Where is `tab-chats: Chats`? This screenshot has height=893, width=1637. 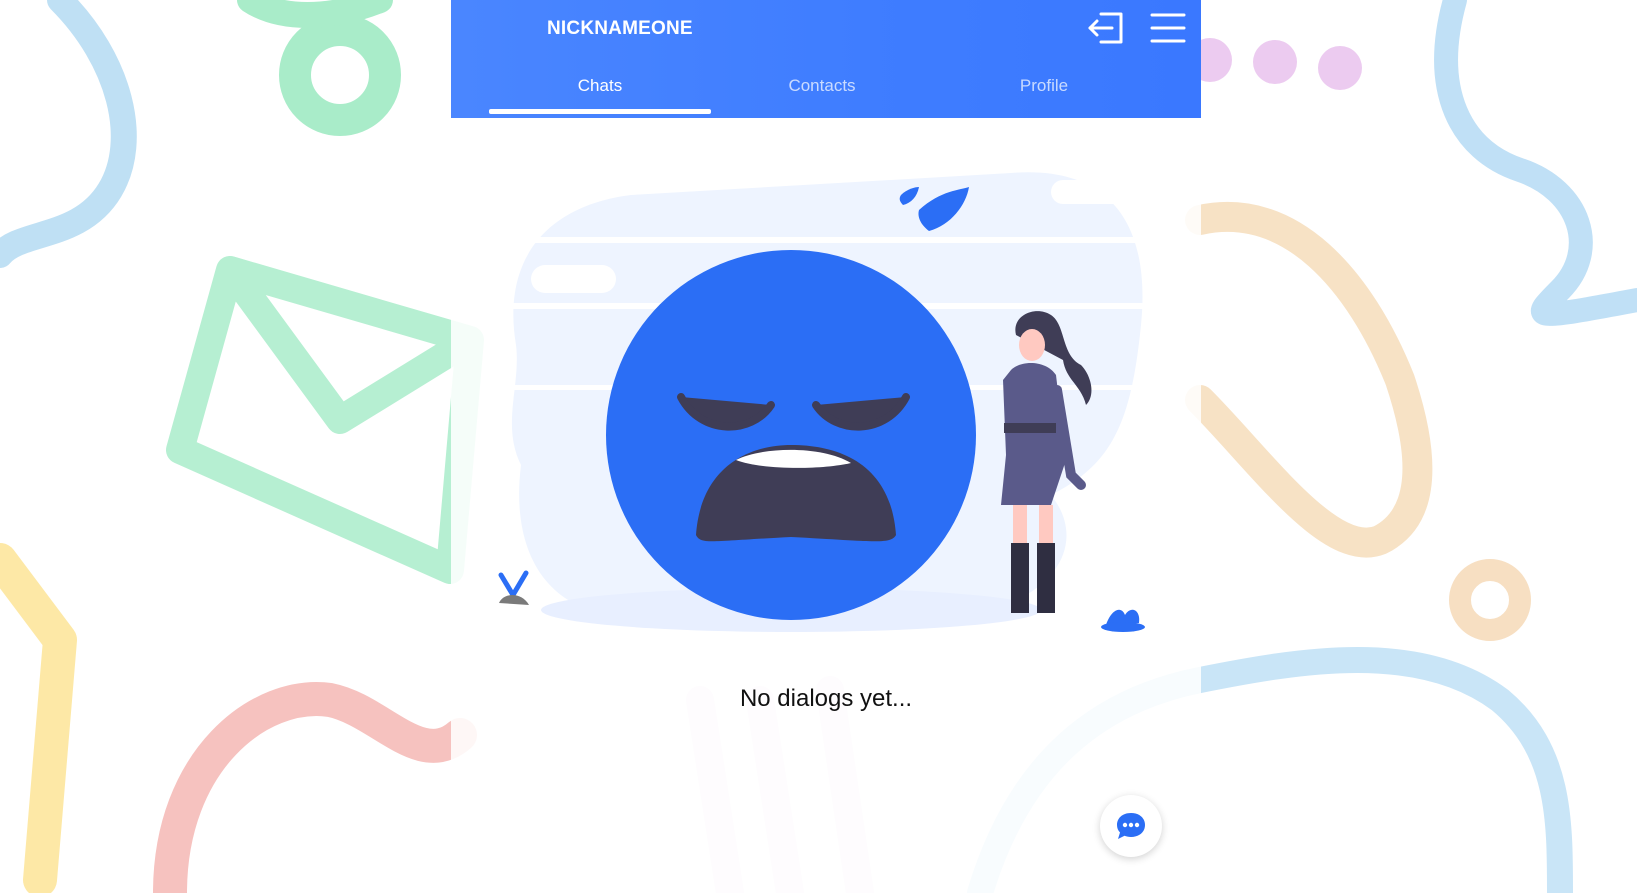 tab-chats: Chats is located at coordinates (600, 93).